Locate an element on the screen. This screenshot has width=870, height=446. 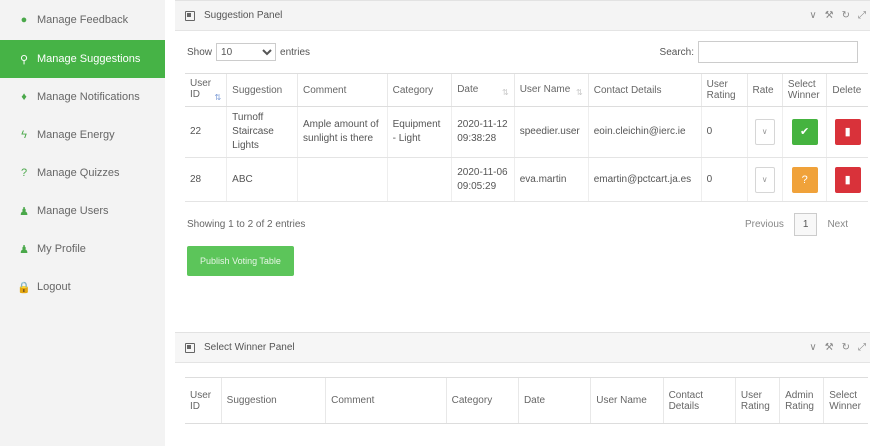
next-button: Next is located at coordinates (837, 224).